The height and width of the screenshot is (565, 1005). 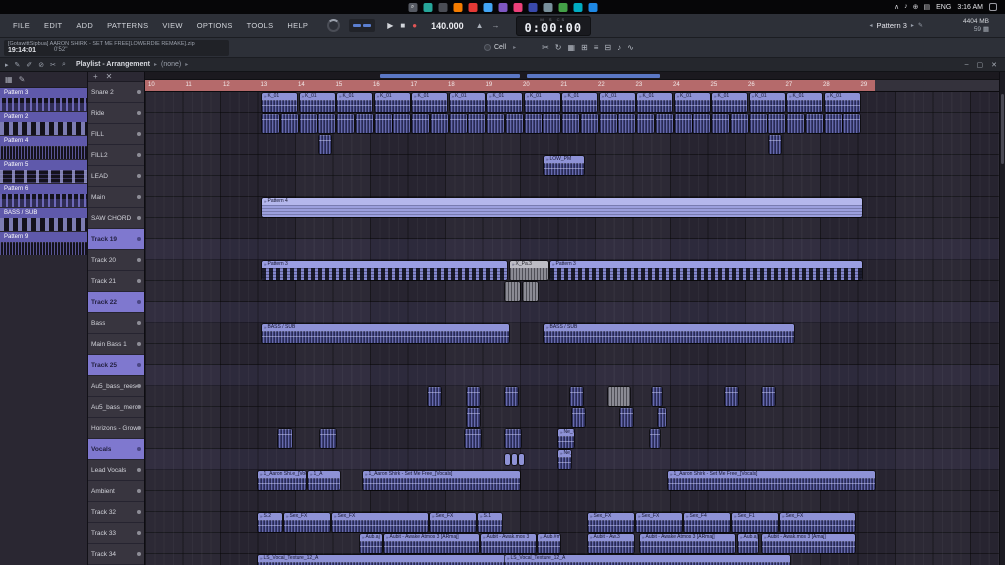 What do you see at coordinates (669, 333) in the screenshot?
I see `playlist-clip: » BASS / SUB` at bounding box center [669, 333].